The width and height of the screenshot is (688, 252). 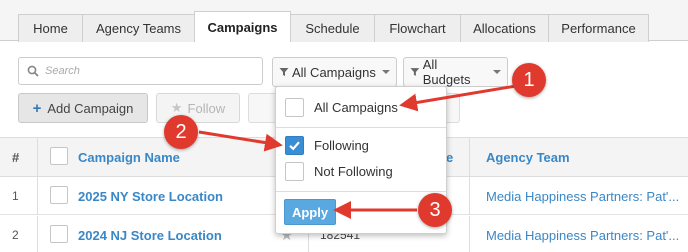 I want to click on callout-badge-1: 1, so click(x=529, y=80).